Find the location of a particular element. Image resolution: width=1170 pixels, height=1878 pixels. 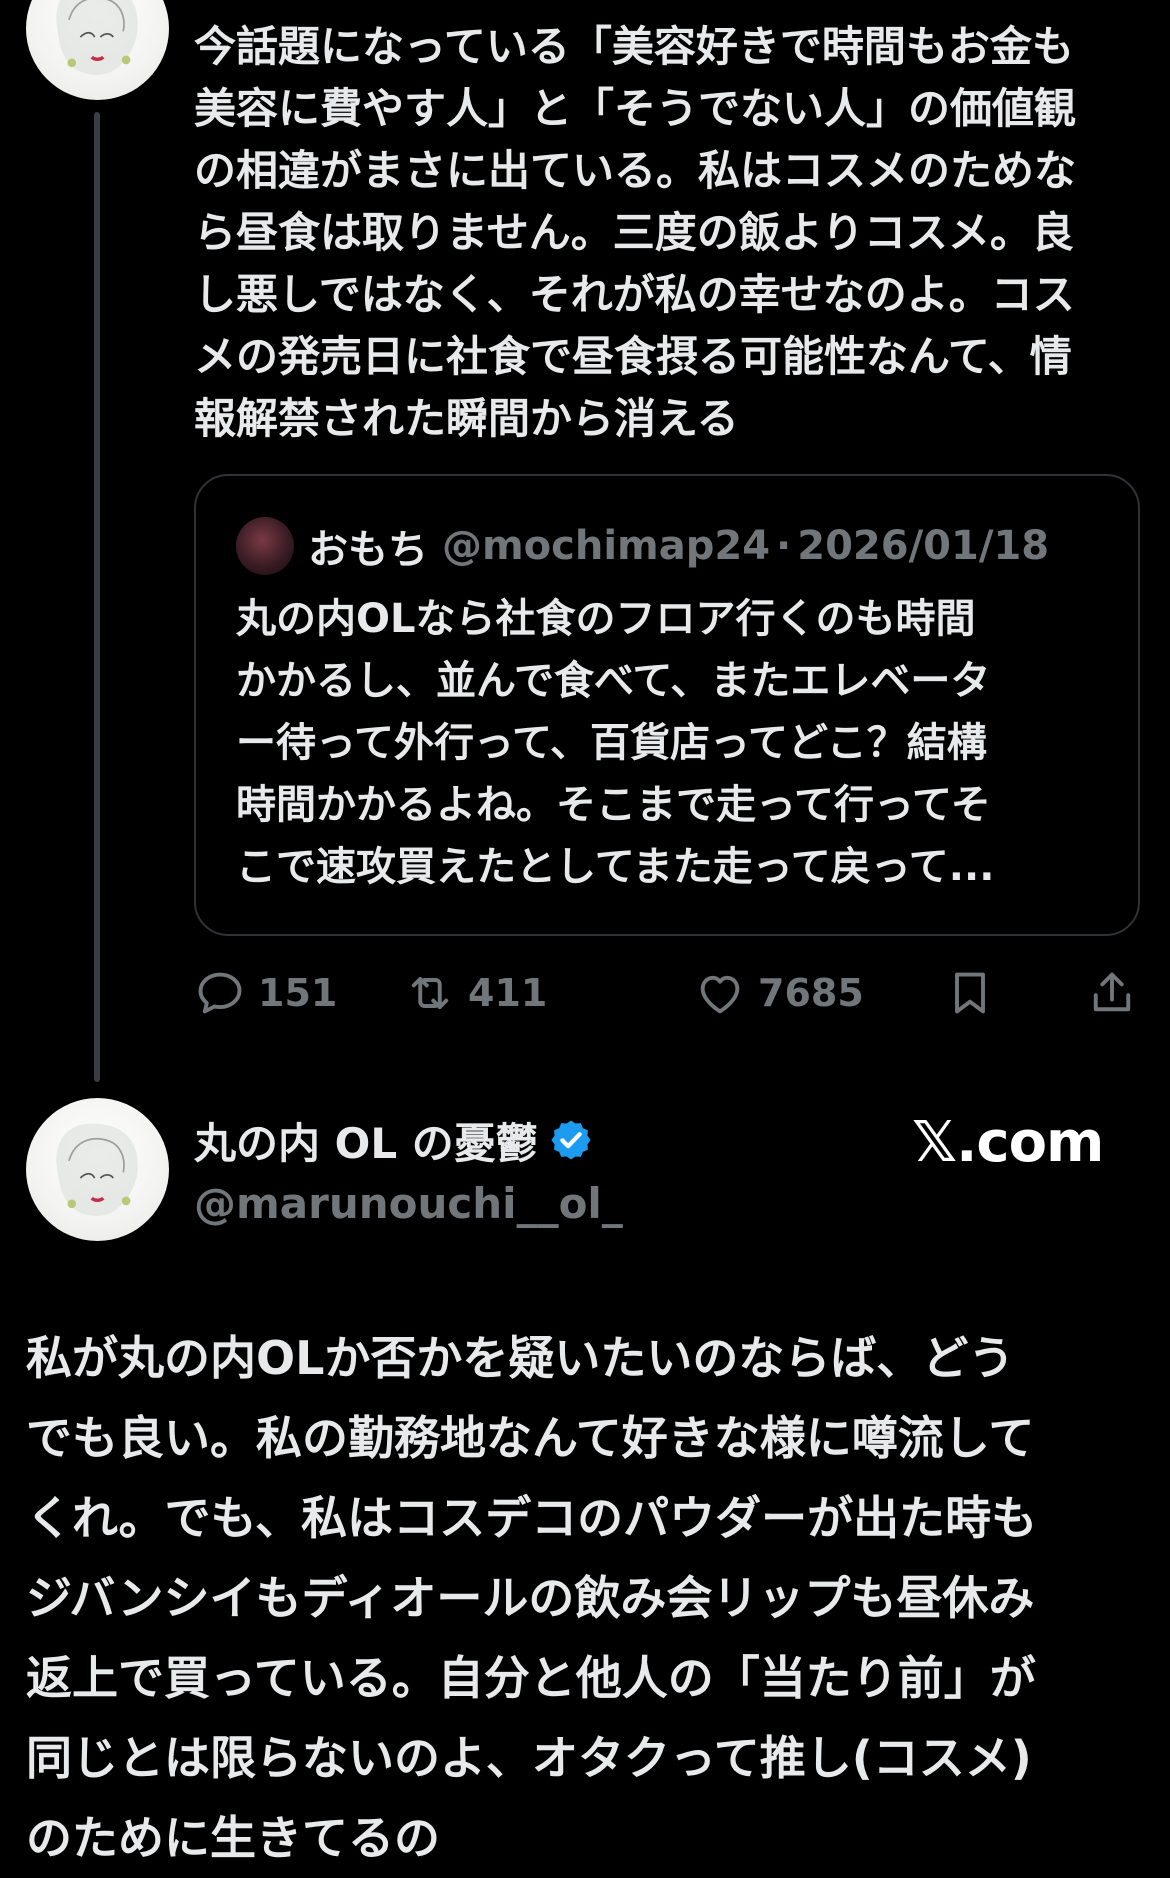

speech-bubble-icon is located at coordinates (220, 993).